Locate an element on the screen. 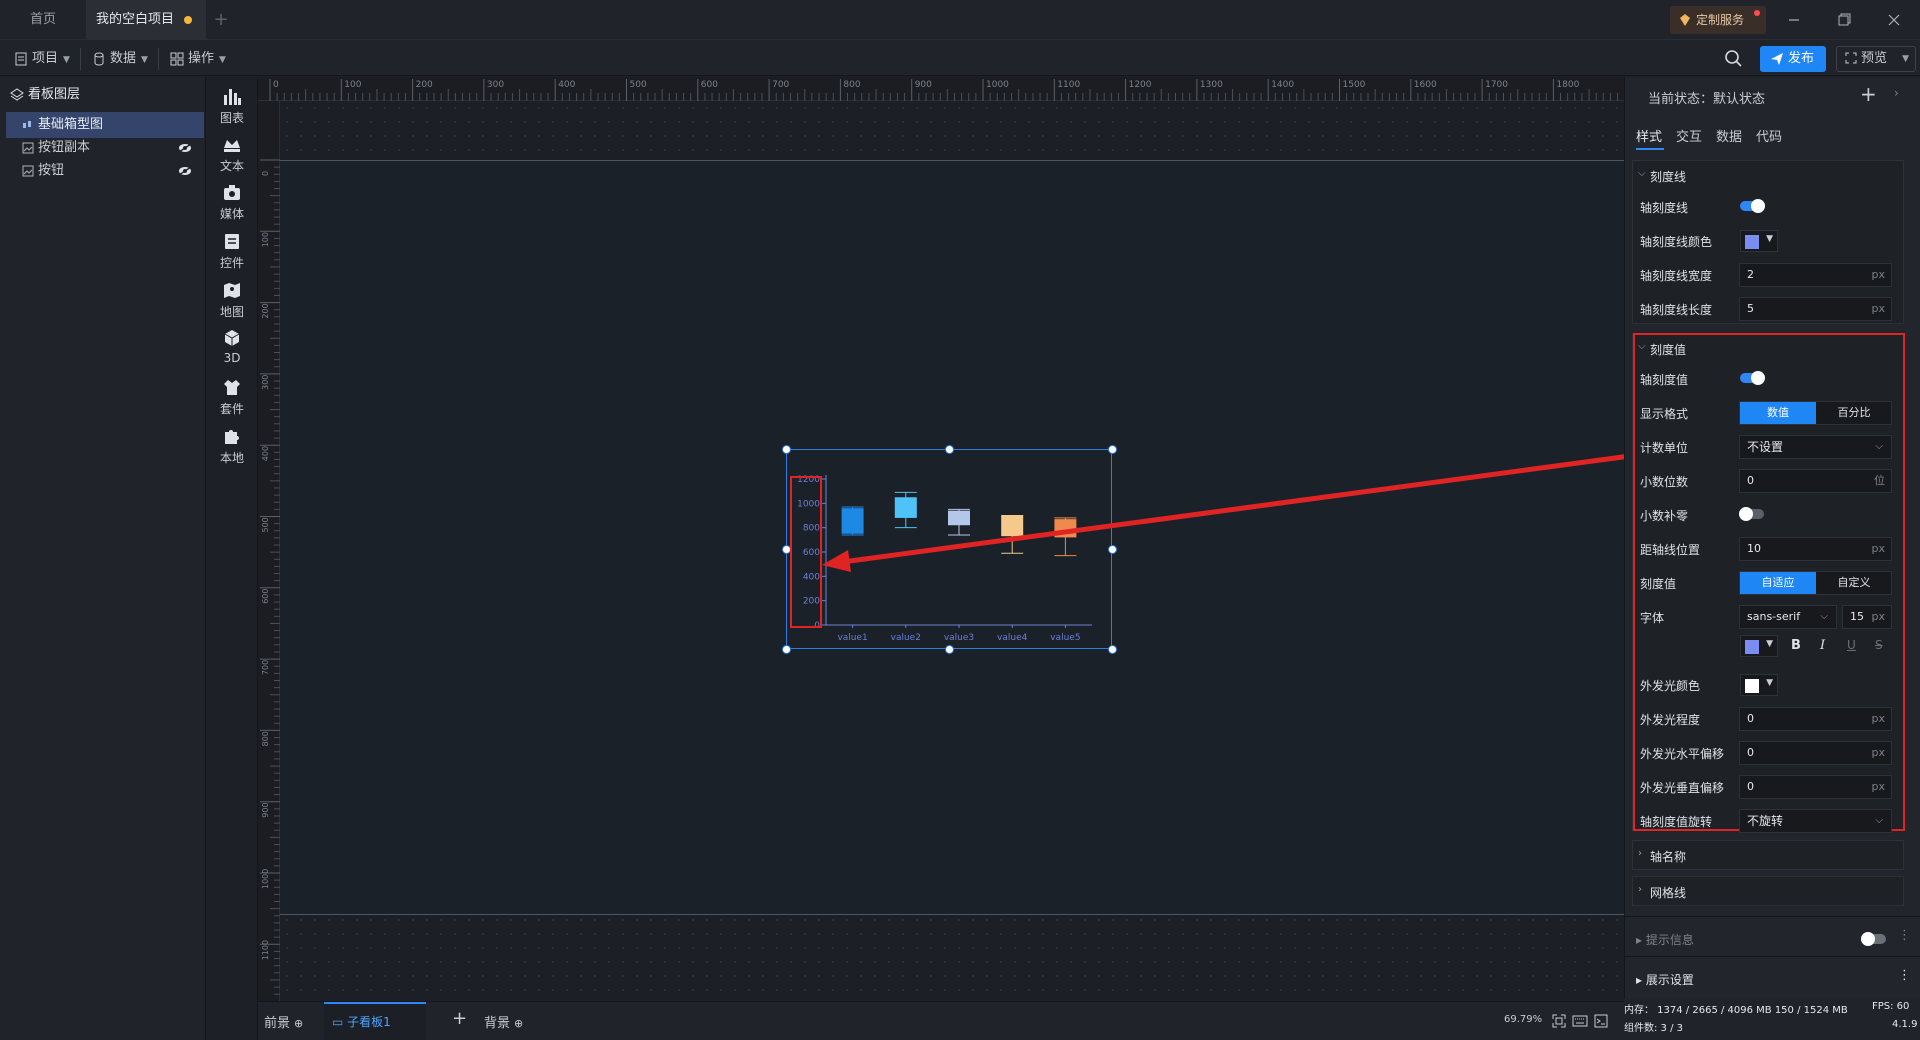  toggle-pad-zero is located at coordinates (1751, 514).